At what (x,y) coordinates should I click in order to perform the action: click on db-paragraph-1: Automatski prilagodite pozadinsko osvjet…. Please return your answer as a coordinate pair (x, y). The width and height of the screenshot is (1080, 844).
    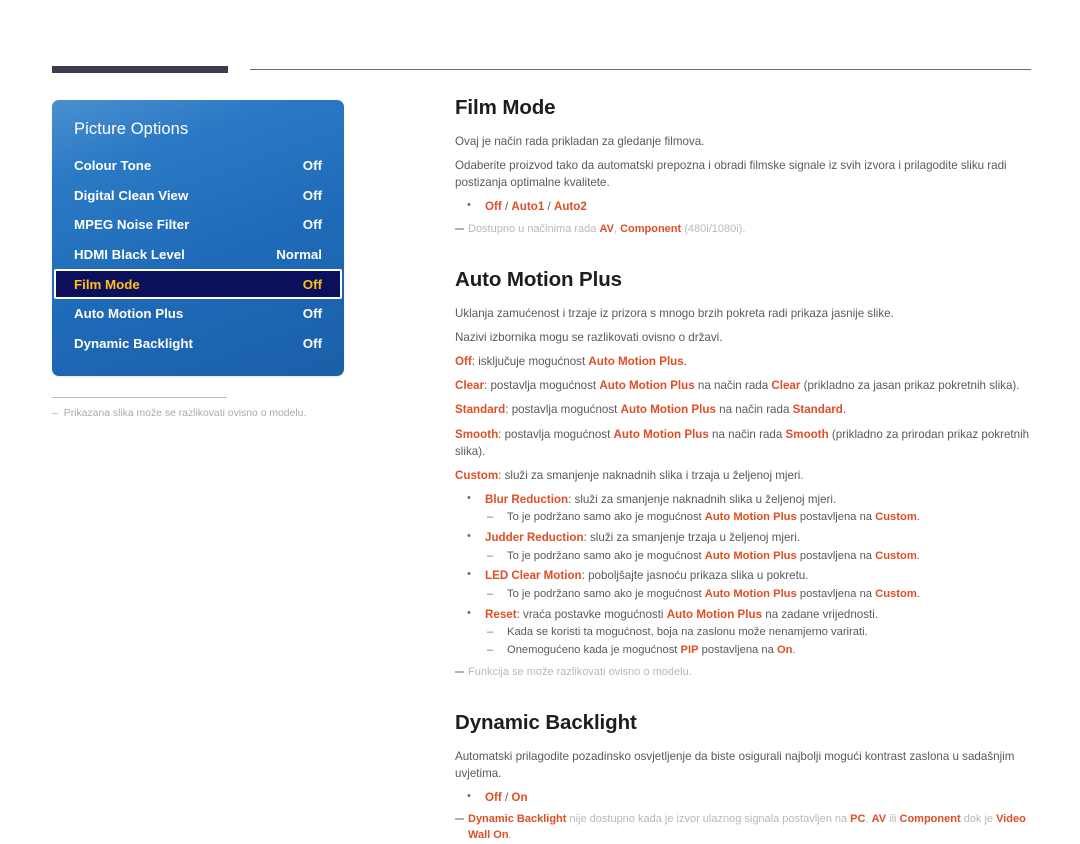
    Looking at the image, I should click on (735, 764).